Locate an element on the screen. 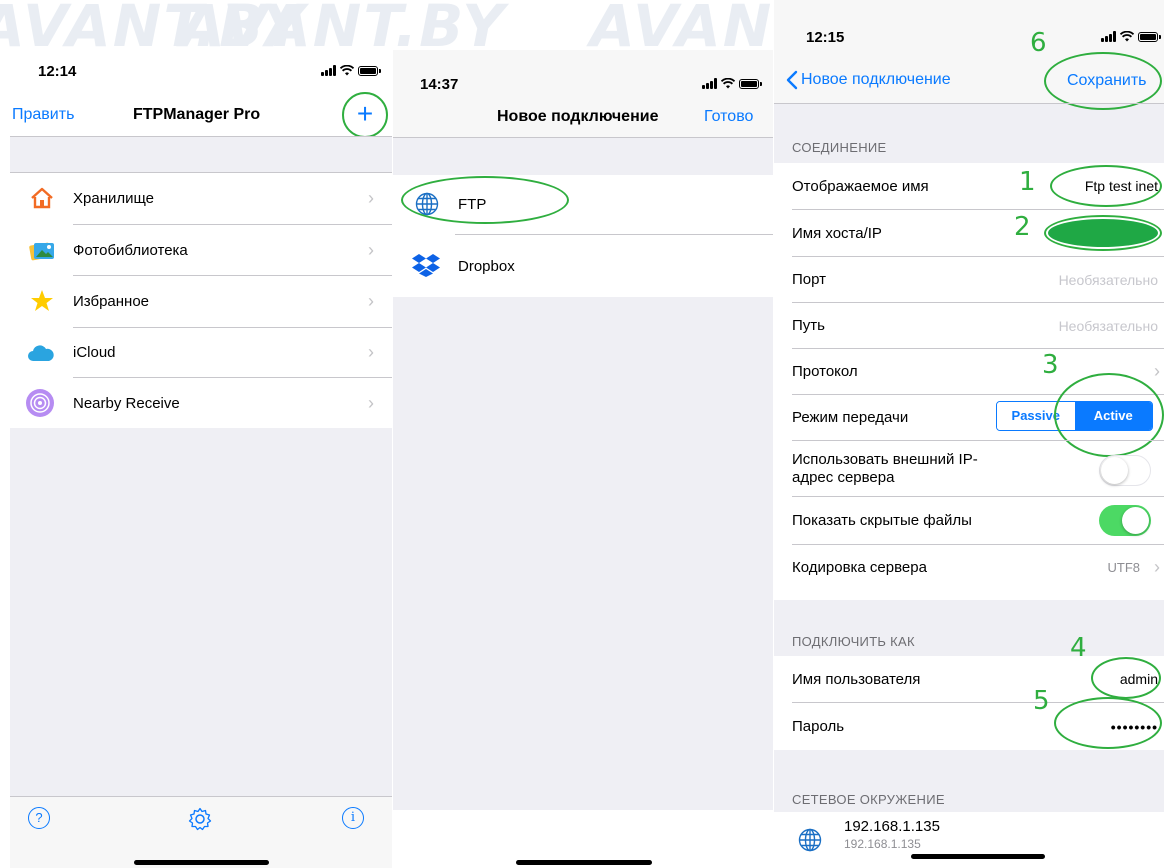  annotation-ellipse-name is located at coordinates (1106, 186).